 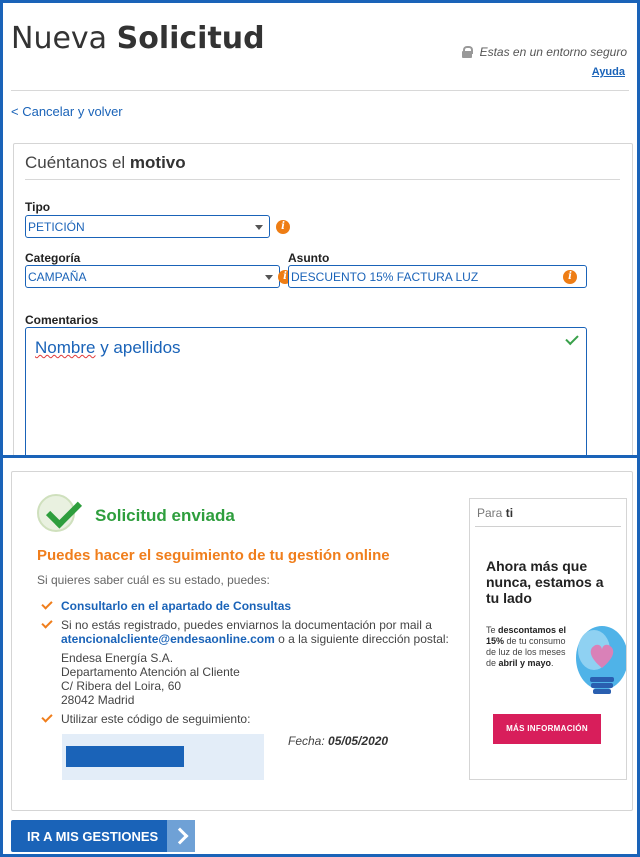 What do you see at coordinates (525, 663) in the screenshot?
I see `promo-text-part: abril y mayo` at bounding box center [525, 663].